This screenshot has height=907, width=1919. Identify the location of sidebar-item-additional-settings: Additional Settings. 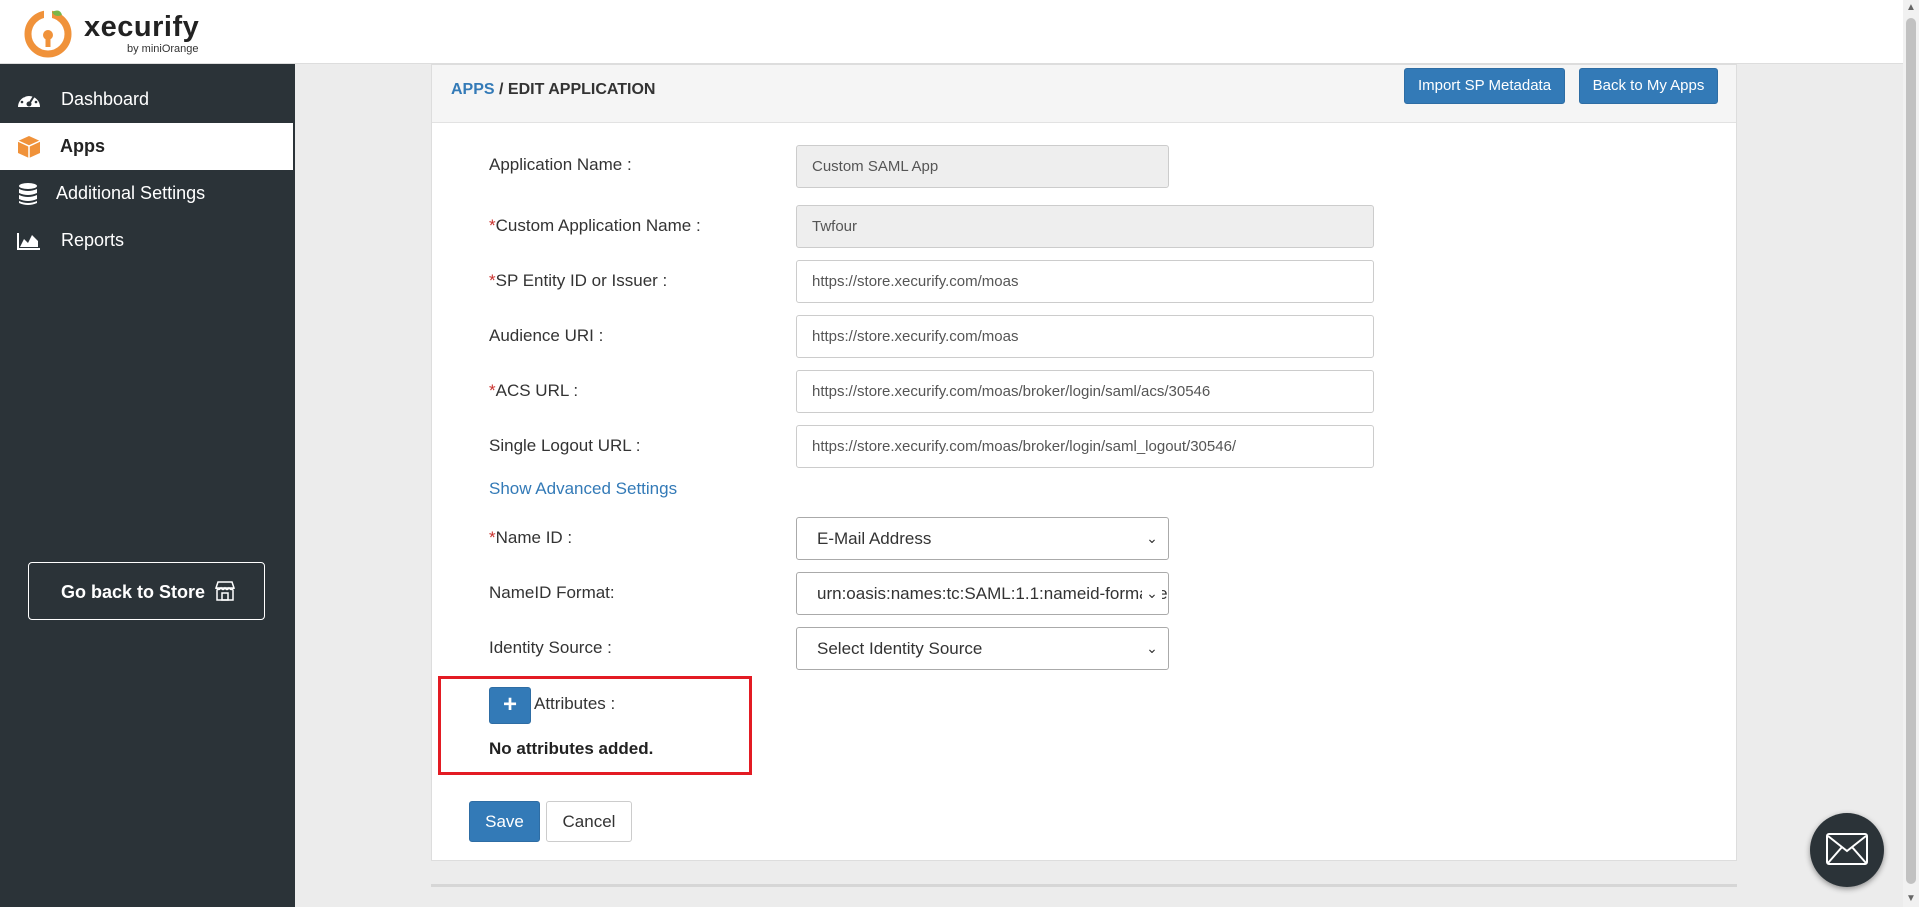
(146, 193).